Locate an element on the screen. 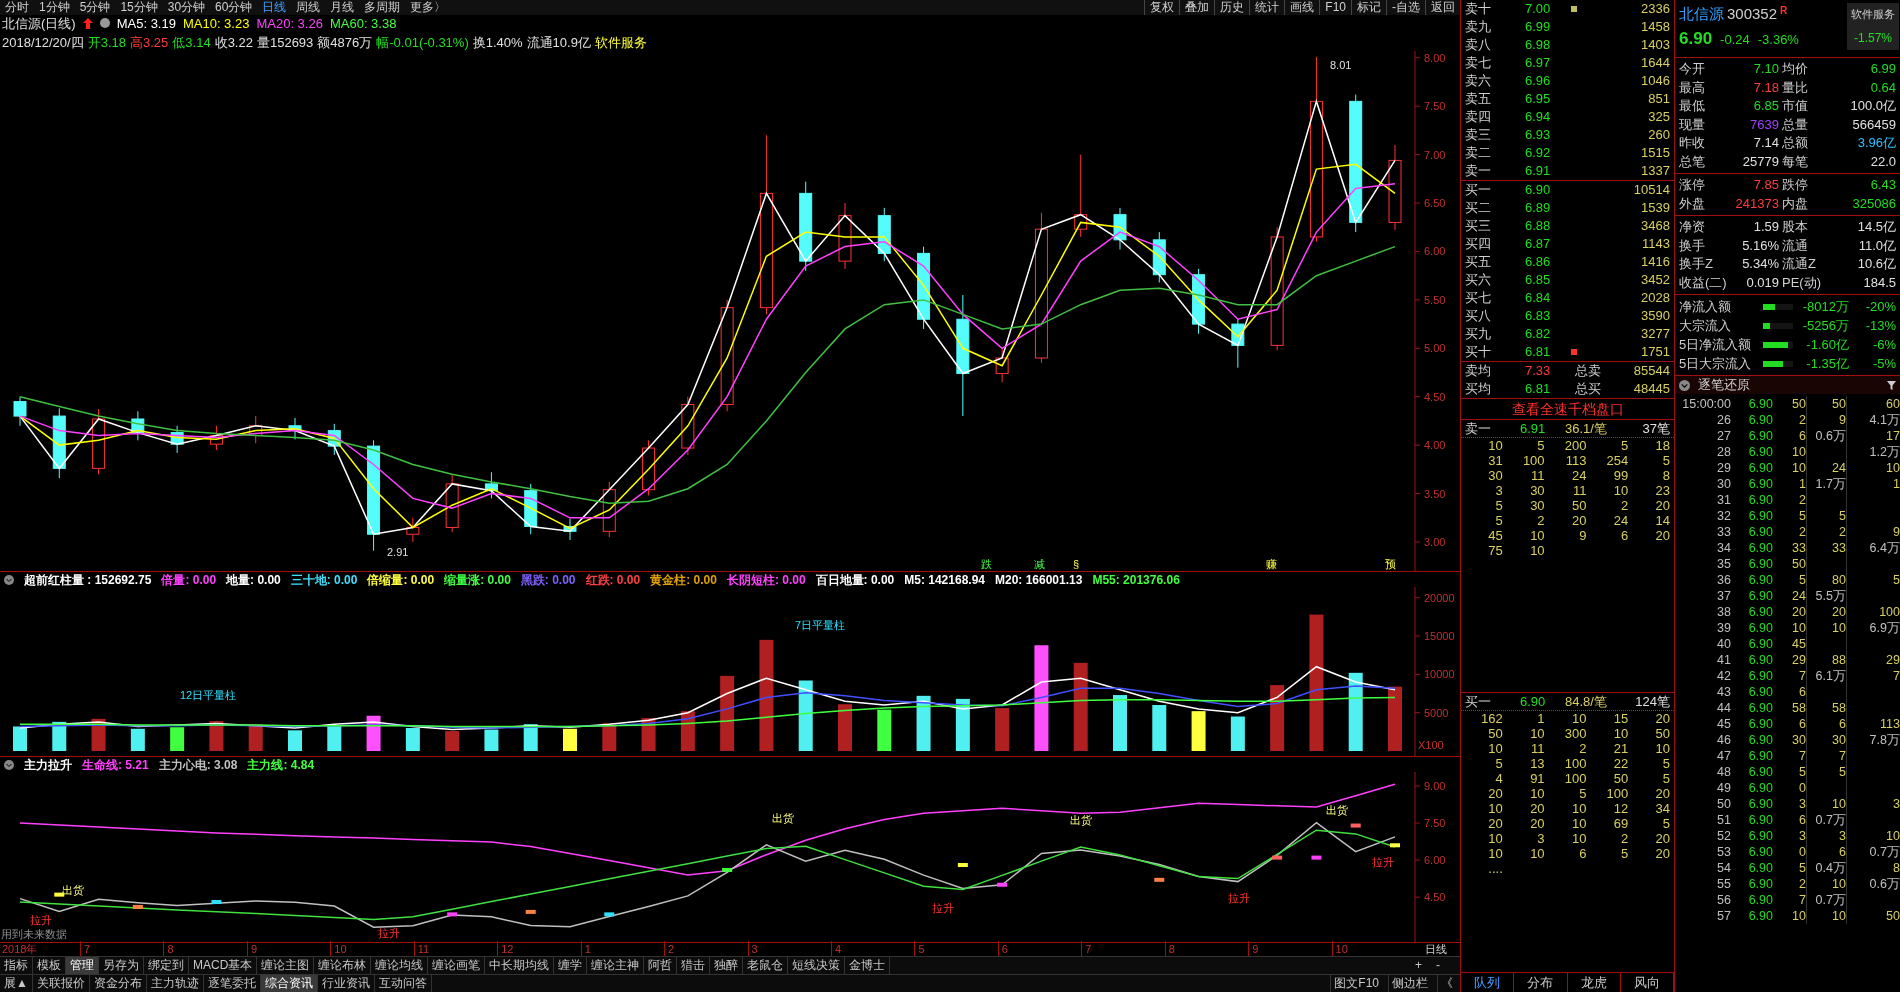 This screenshot has width=1900, height=992. total-label: 总卖 is located at coordinates (1588, 371).